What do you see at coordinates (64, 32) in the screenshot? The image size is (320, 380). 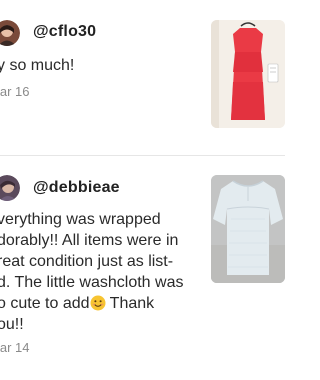 I see `review-username: @cflo30` at bounding box center [64, 32].